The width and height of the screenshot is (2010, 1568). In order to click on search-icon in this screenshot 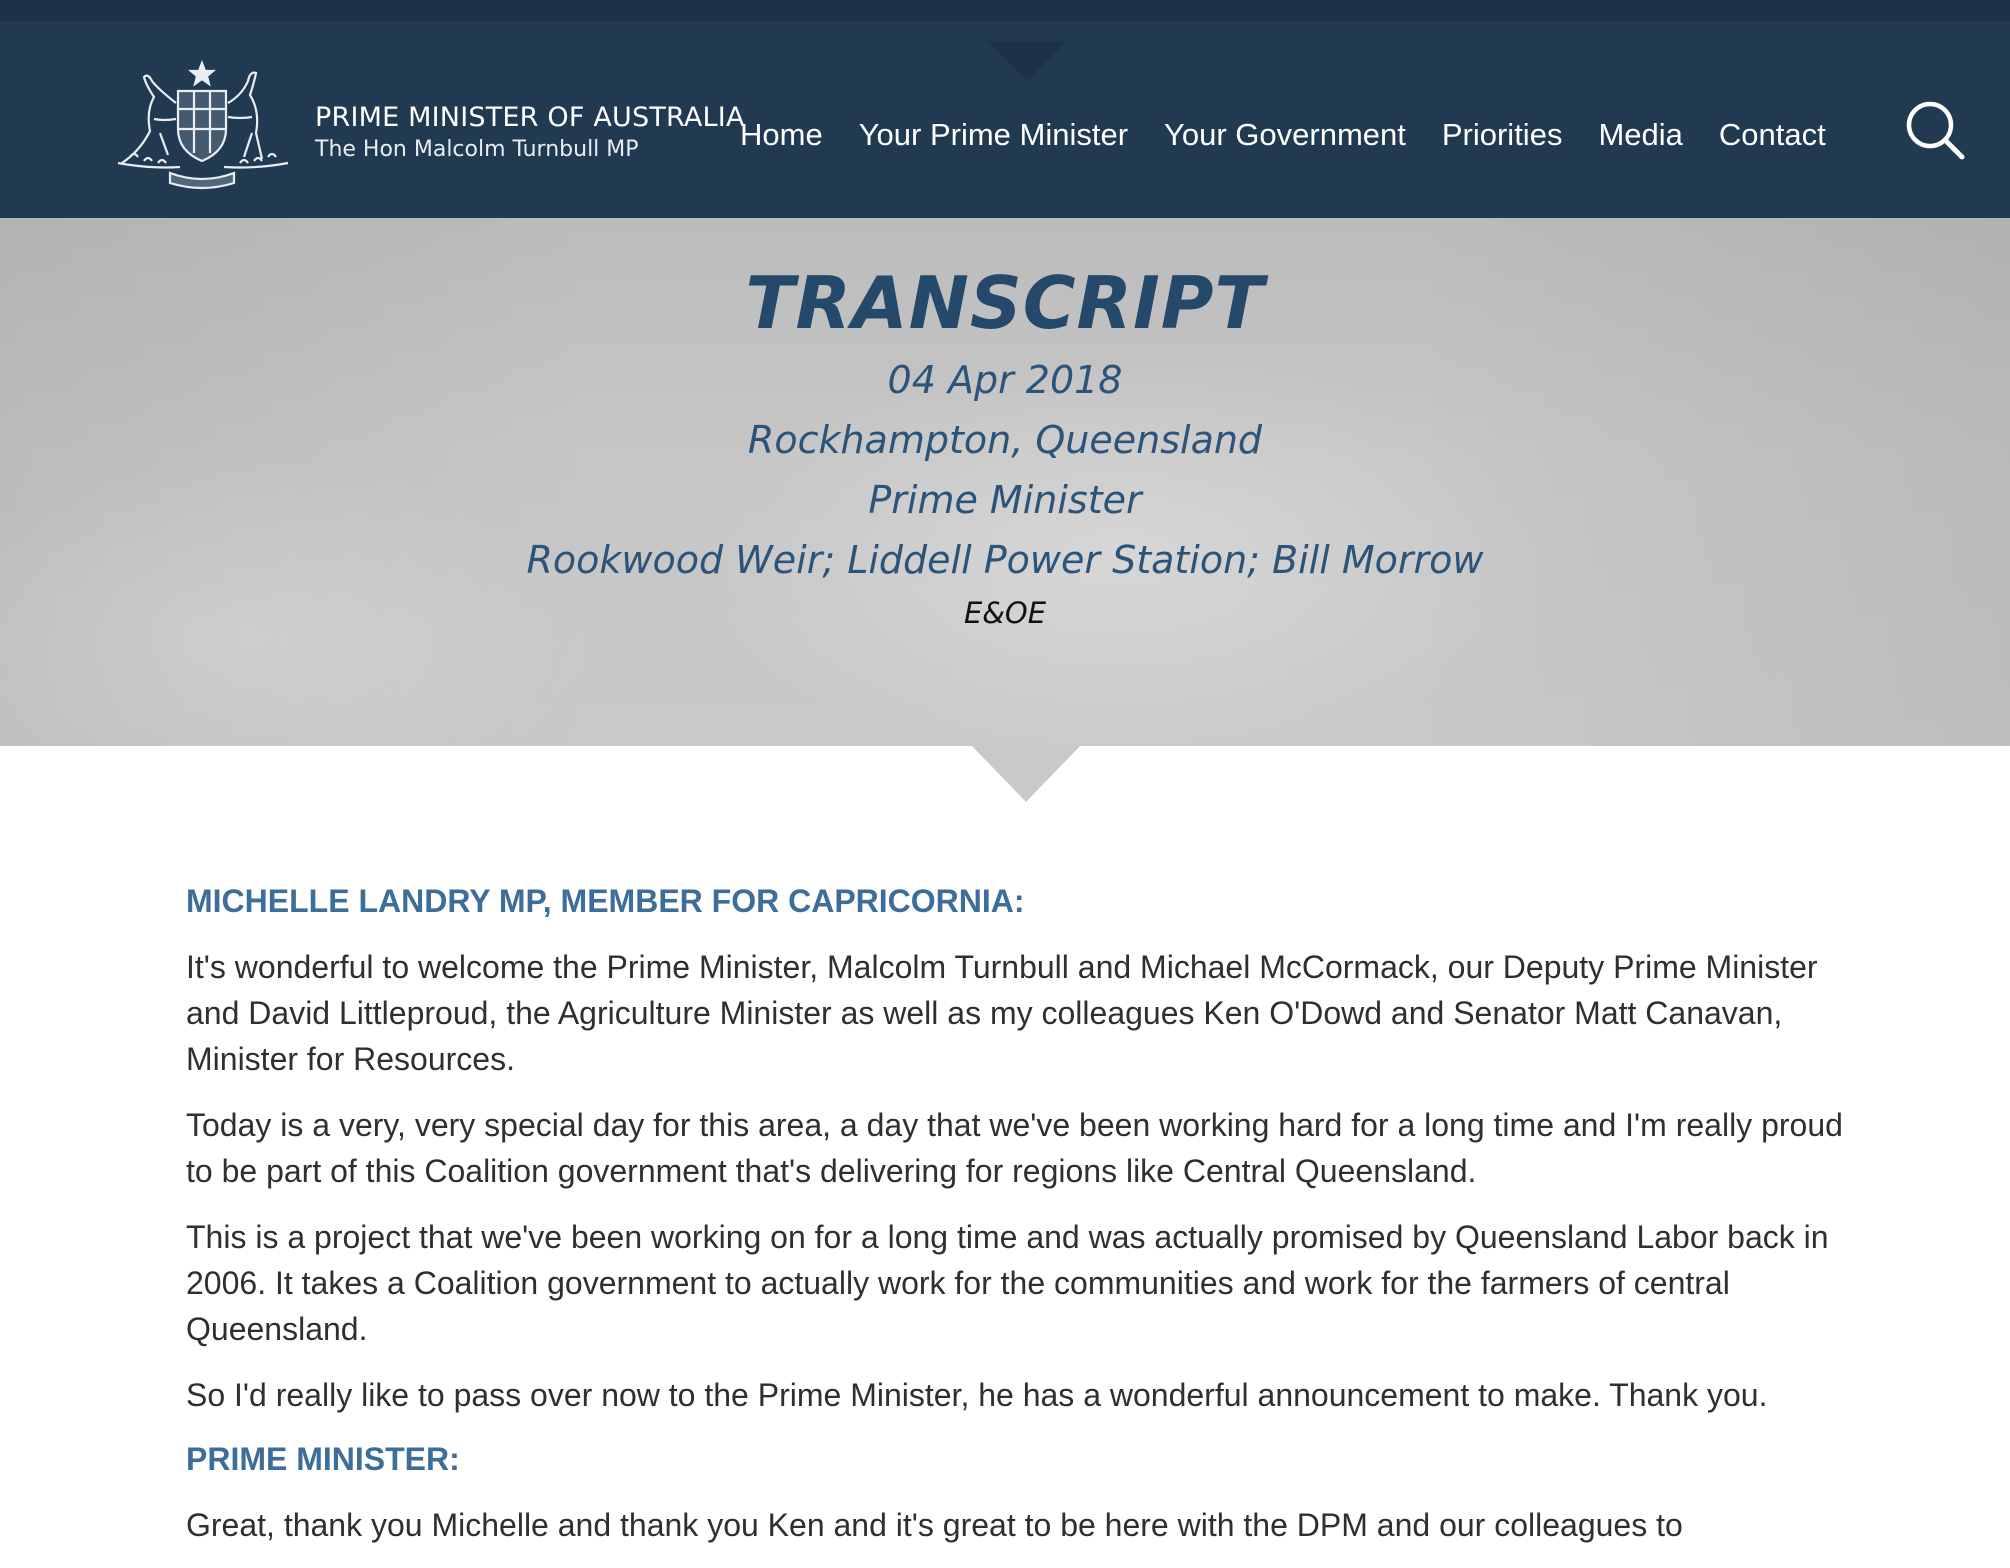, I will do `click(1935, 130)`.